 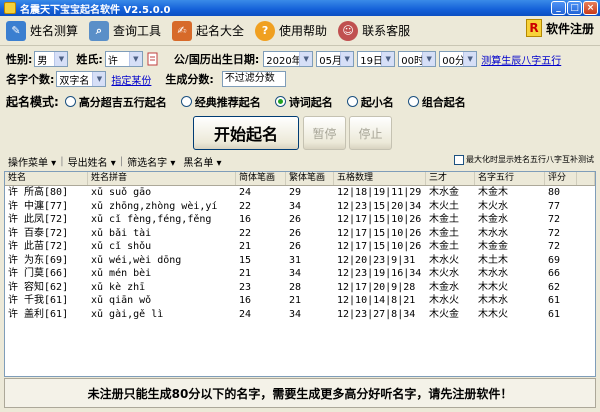 What do you see at coordinates (300, 8) in the screenshot?
I see `title-bar: 名震天下宝宝起名软件 V2.5.0.0 _ □ ×` at bounding box center [300, 8].